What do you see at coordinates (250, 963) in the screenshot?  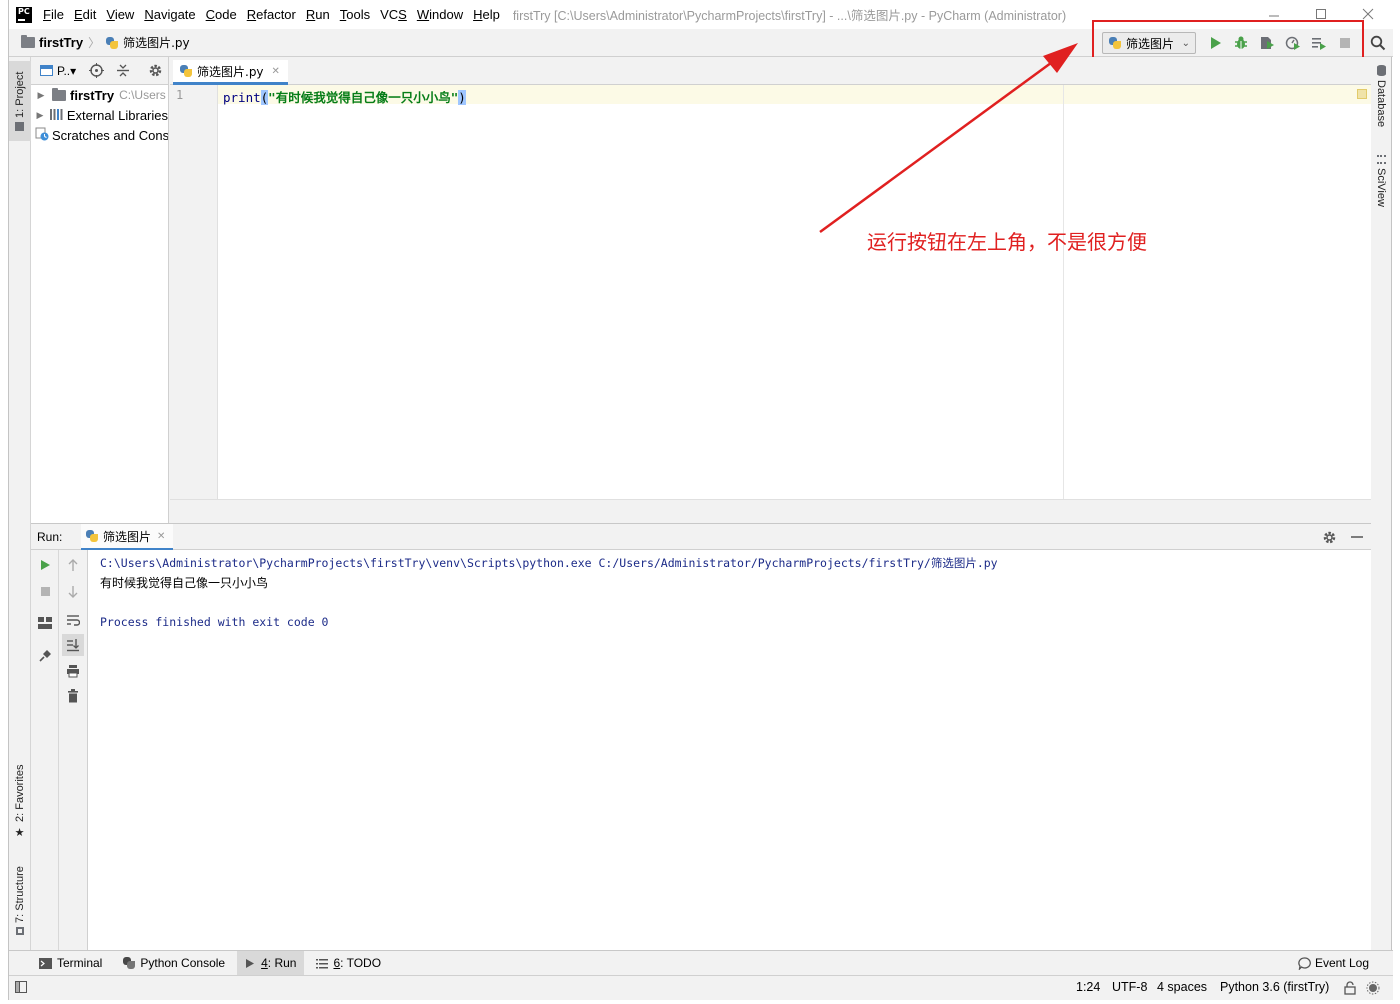 I see `run-icon` at bounding box center [250, 963].